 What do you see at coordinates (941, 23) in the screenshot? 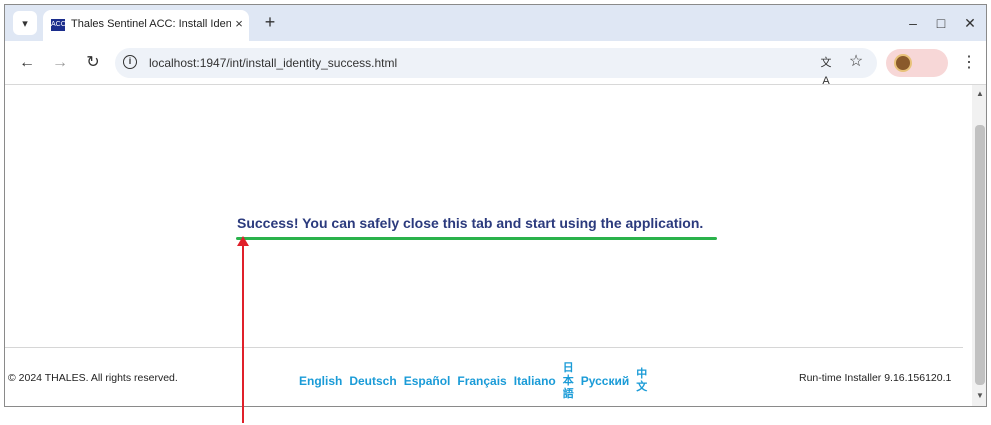
I see `maximize-icon: □` at bounding box center [941, 23].